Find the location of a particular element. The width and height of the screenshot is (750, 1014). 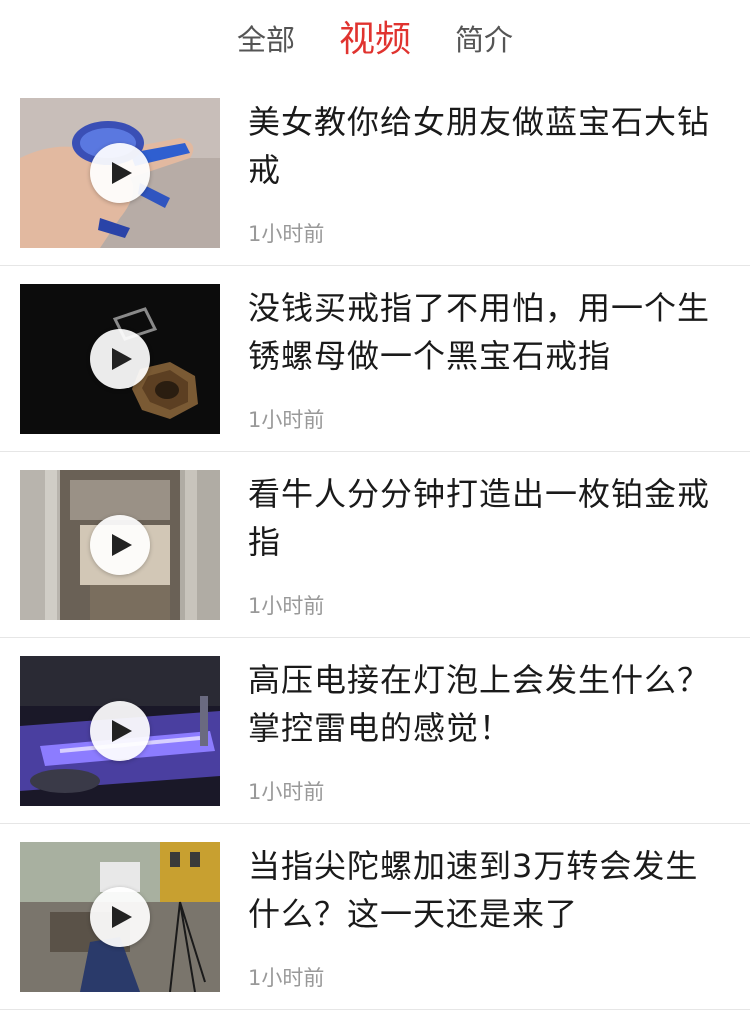

video-title: 美女教你给女朋友做蓝宝石大钻戒 is located at coordinates (489, 146).